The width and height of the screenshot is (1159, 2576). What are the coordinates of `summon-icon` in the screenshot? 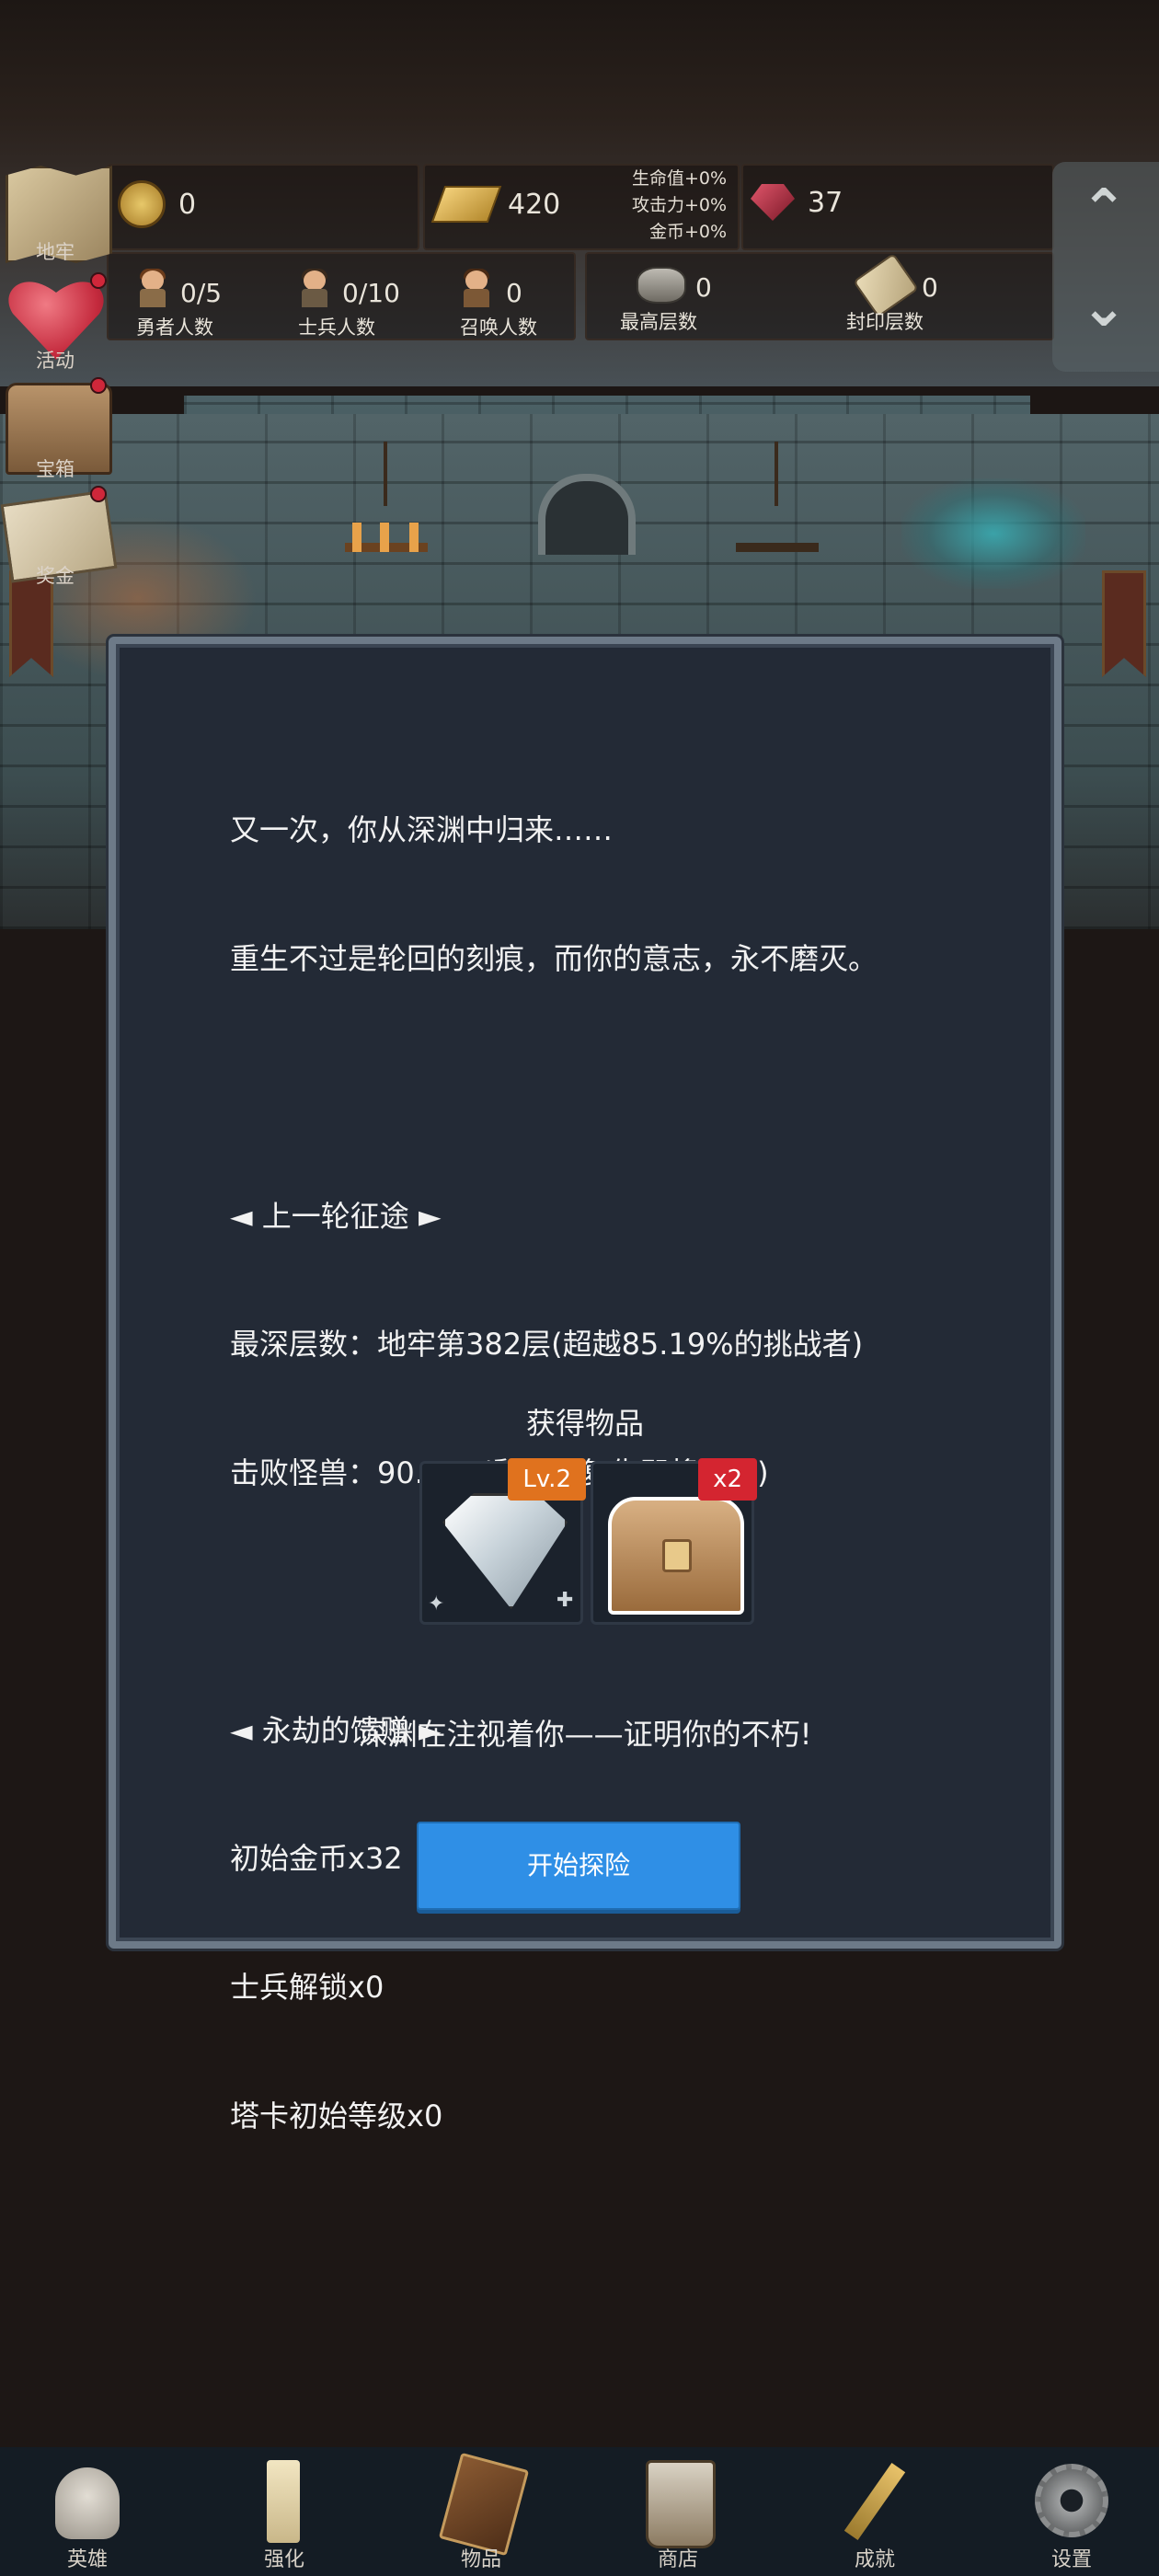 It's located at (476, 288).